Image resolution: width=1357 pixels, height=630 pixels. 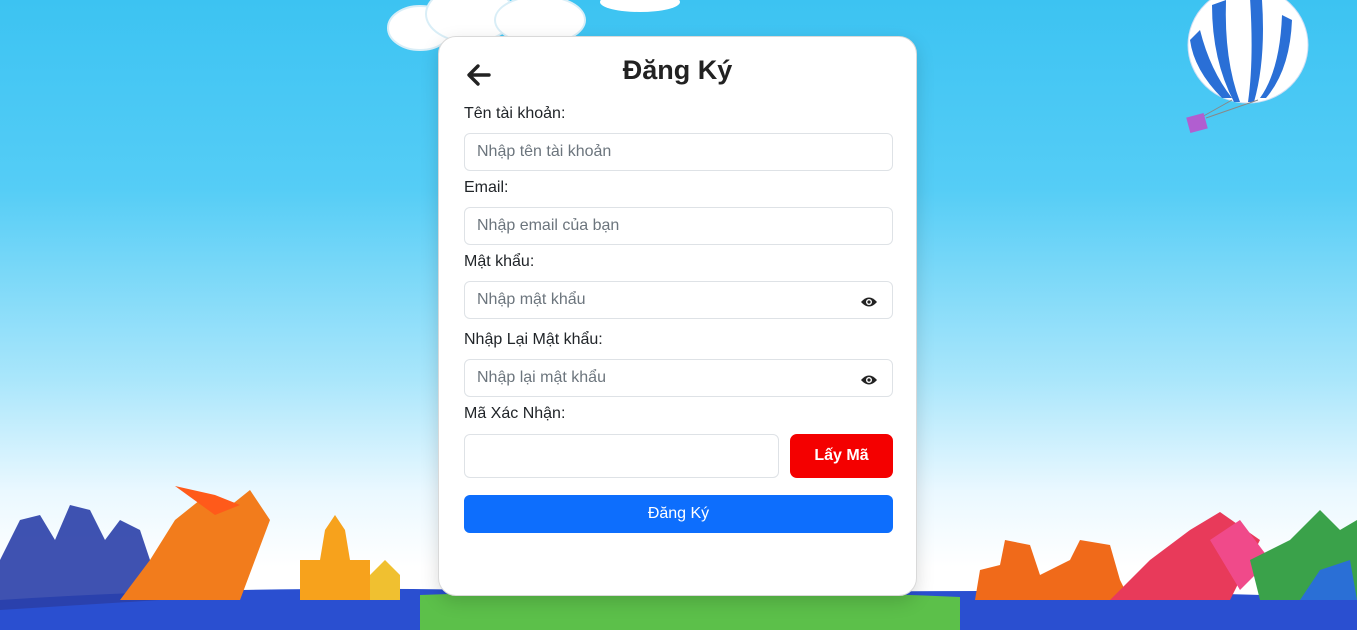 I want to click on email-label: Email:, so click(x=486, y=187).